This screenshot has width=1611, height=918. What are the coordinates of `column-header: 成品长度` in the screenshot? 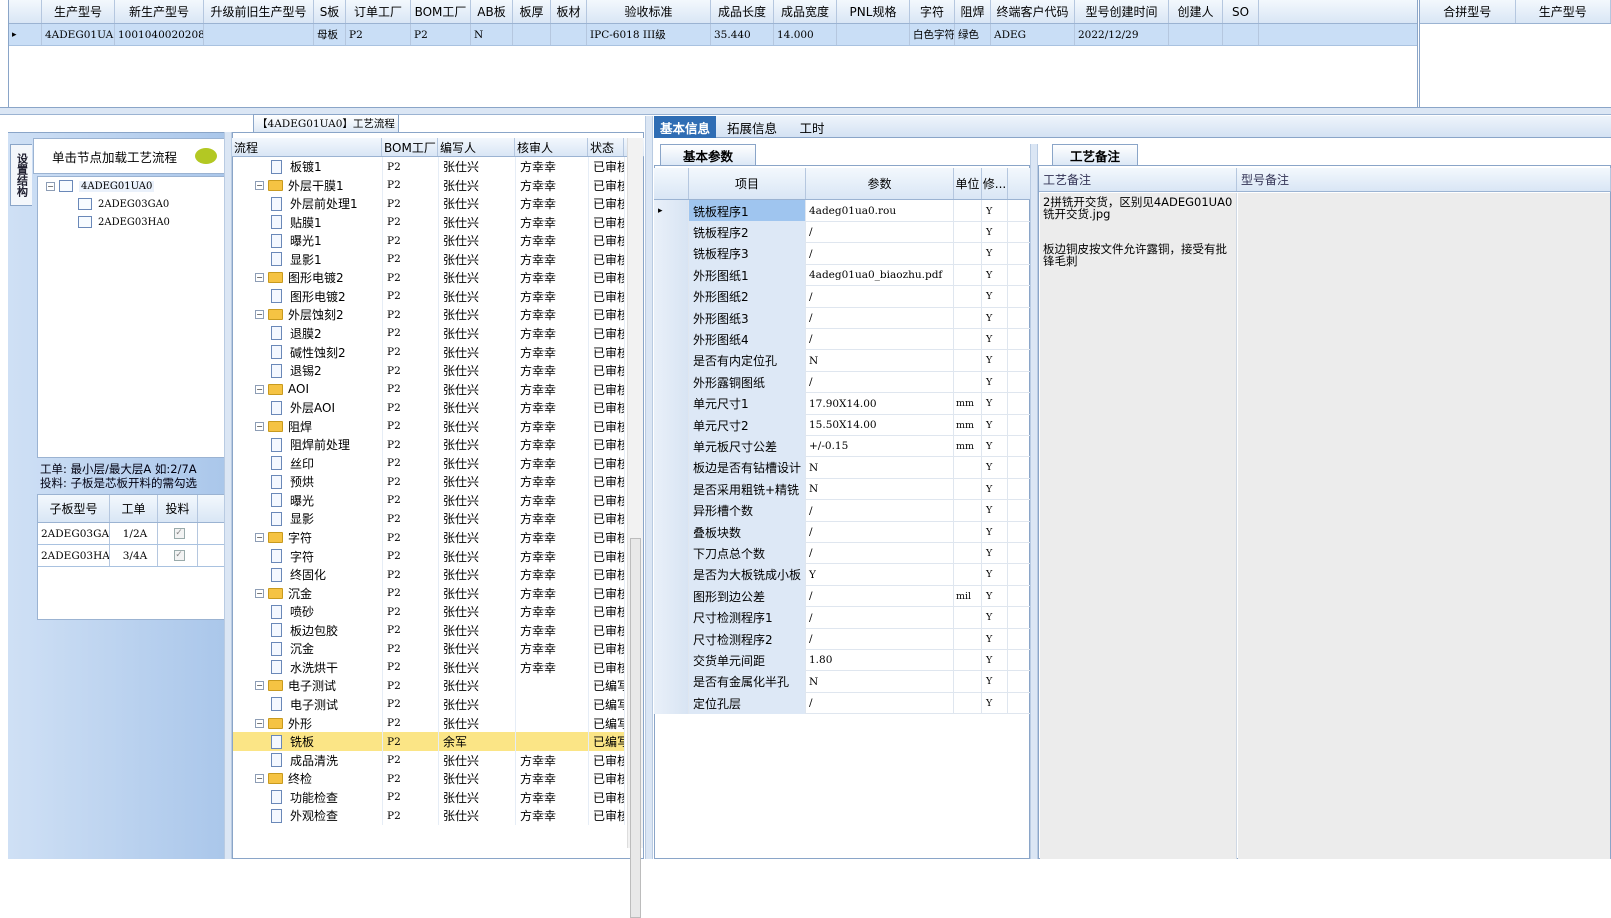 It's located at (742, 11).